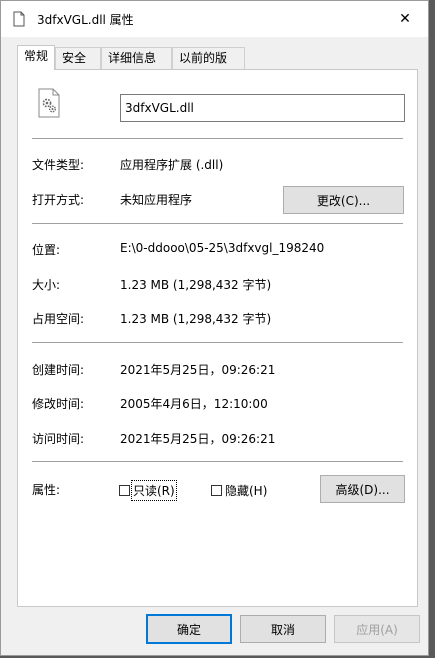 The height and width of the screenshot is (658, 435). Describe the element at coordinates (262, 108) in the screenshot. I see `filename-field` at that location.